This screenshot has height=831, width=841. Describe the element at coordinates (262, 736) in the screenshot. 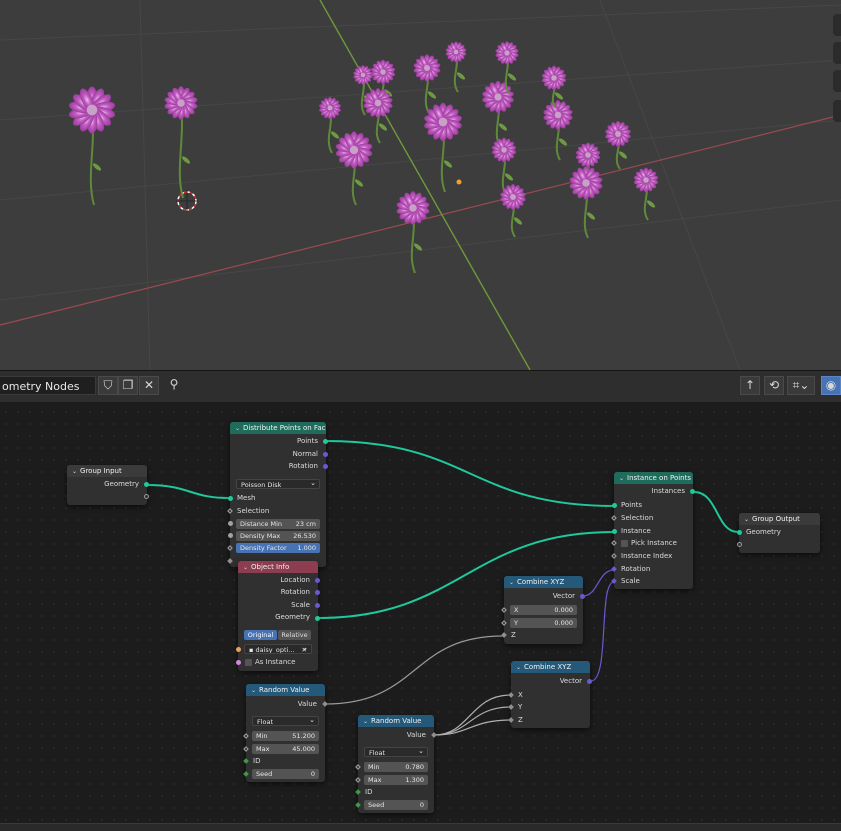

I see `field-label: Min` at that location.